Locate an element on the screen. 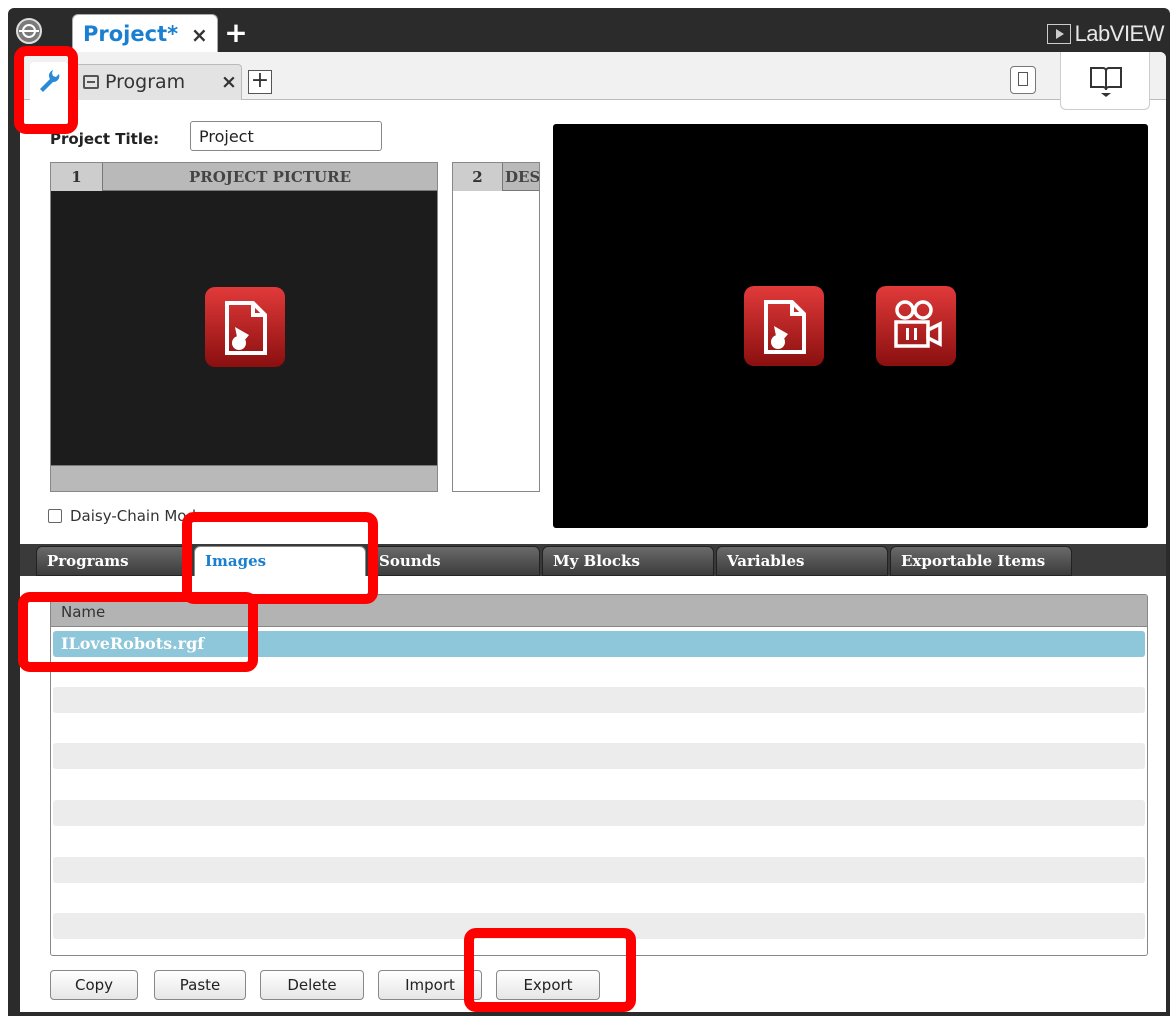 This screenshot has width=1172, height=1016. project-title-input is located at coordinates (286, 136).